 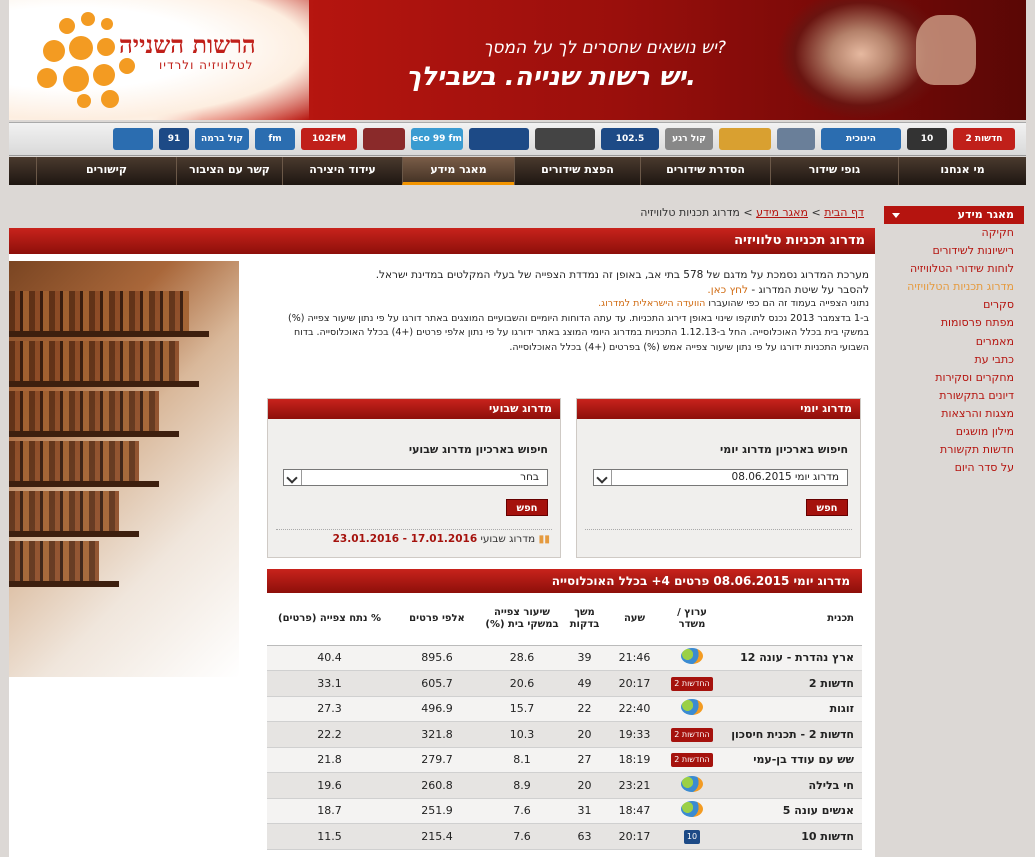 I want to click on table-row: אנשים עונה 5 18:47 31 7.6 251.9 18.7, so click(x=564, y=811).